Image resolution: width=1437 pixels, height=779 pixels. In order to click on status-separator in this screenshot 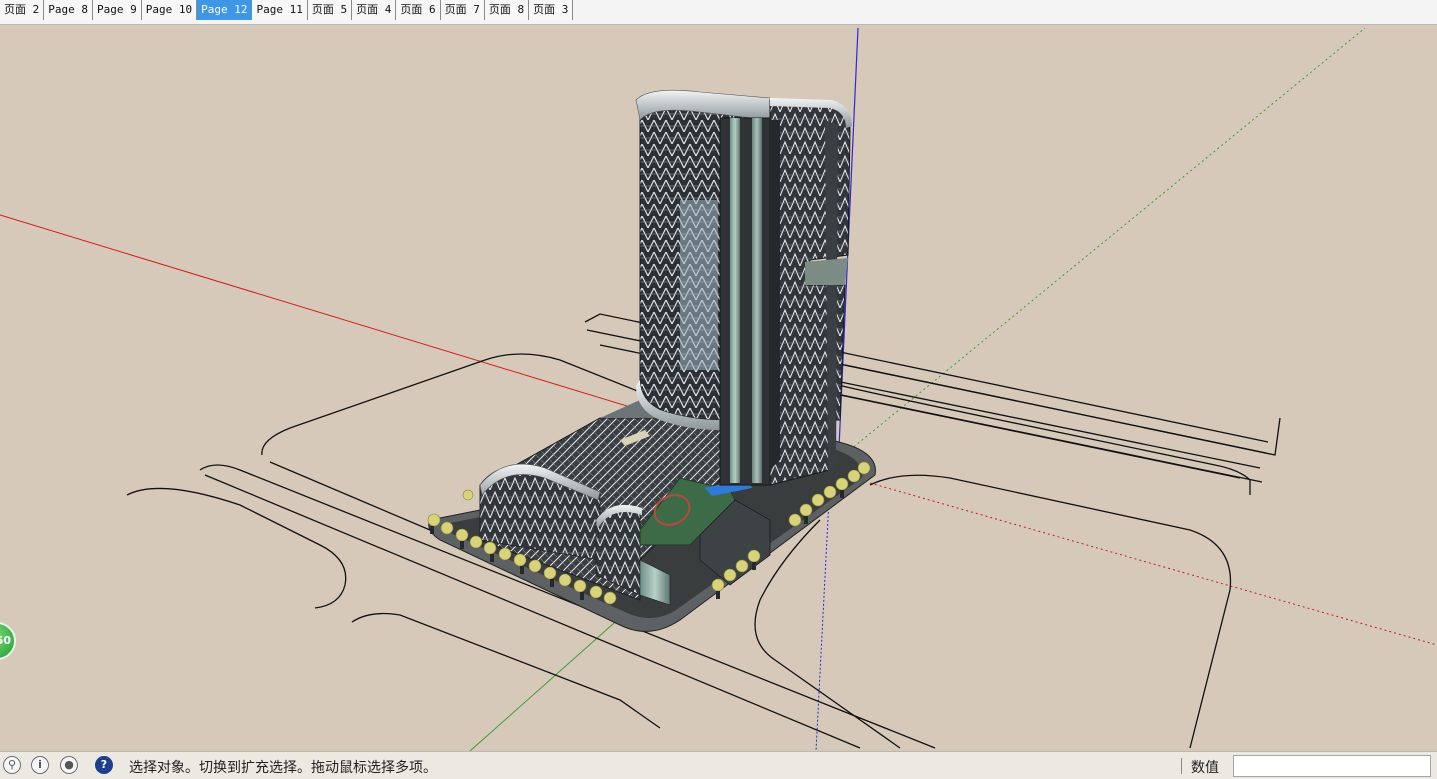, I will do `click(1181, 766)`.